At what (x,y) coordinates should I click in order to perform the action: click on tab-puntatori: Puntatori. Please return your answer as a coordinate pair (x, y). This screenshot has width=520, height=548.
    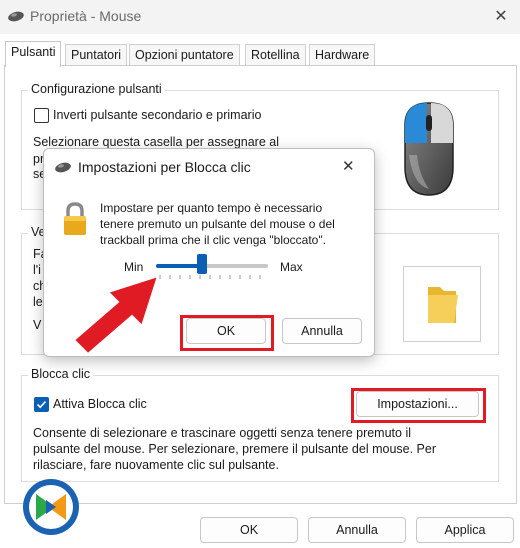
    Looking at the image, I should click on (96, 55).